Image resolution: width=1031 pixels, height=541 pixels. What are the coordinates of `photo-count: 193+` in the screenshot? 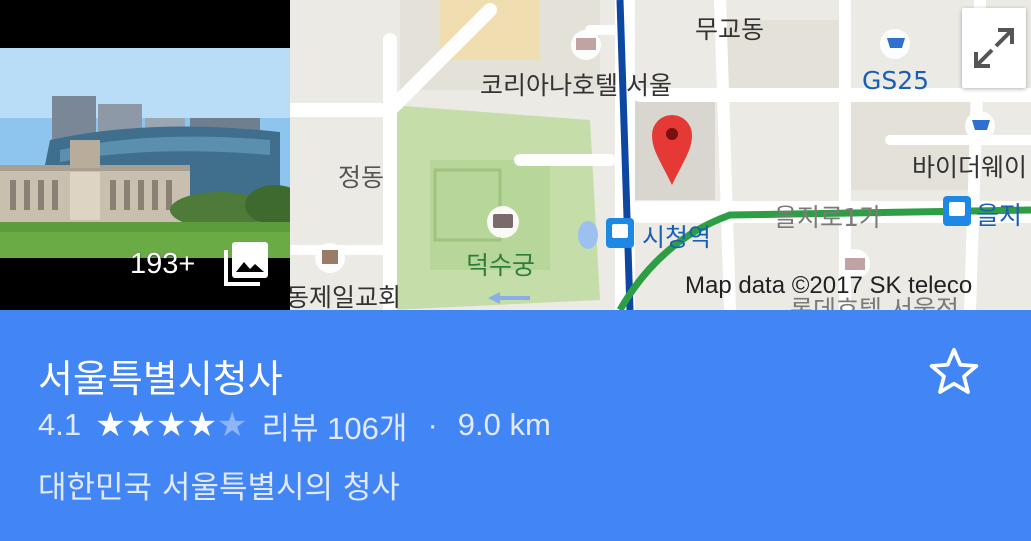 It's located at (163, 264).